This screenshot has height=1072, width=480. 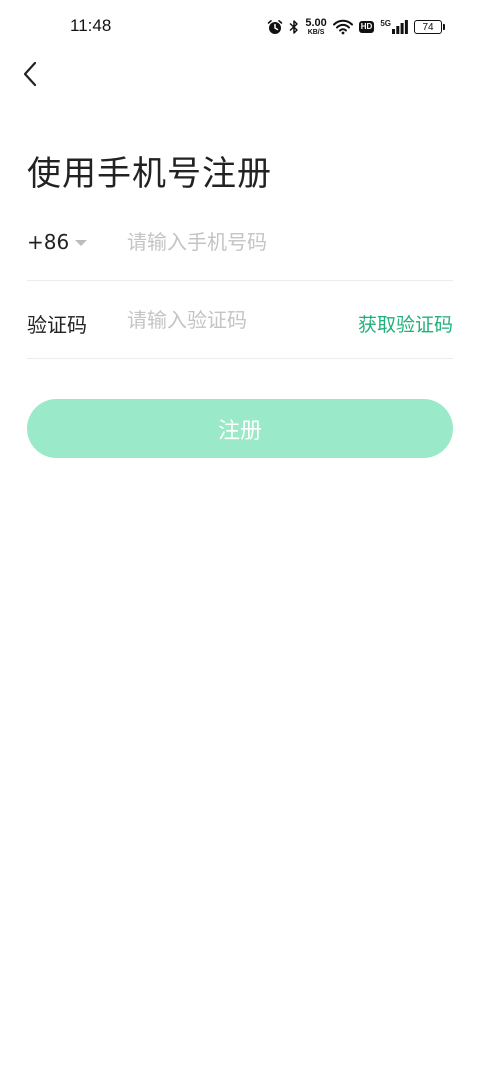 I want to click on net-speed: 5.00 KB/S, so click(x=316, y=26).